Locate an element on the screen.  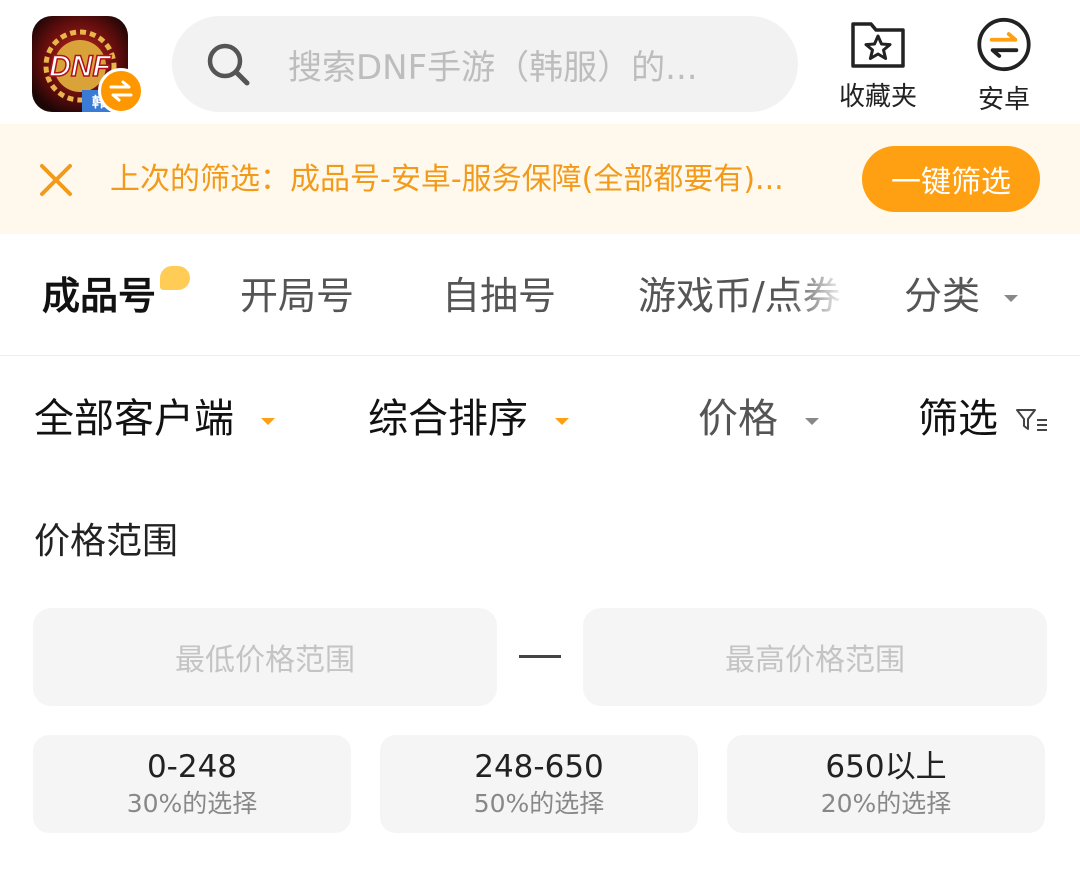
filter-button: 筛选 is located at coordinates (983, 419).